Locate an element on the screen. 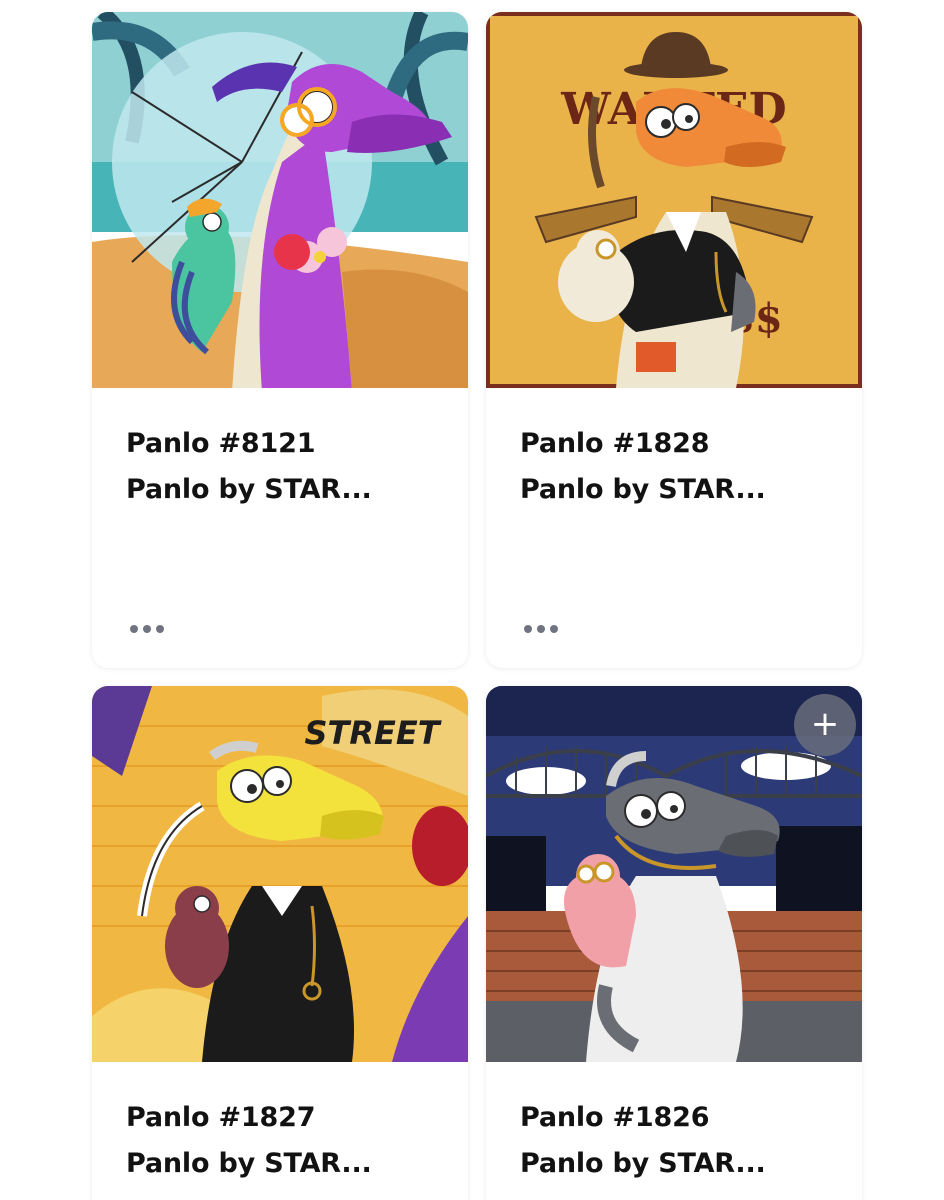 This screenshot has width=944, height=1200. plus-icon: + is located at coordinates (825, 724).